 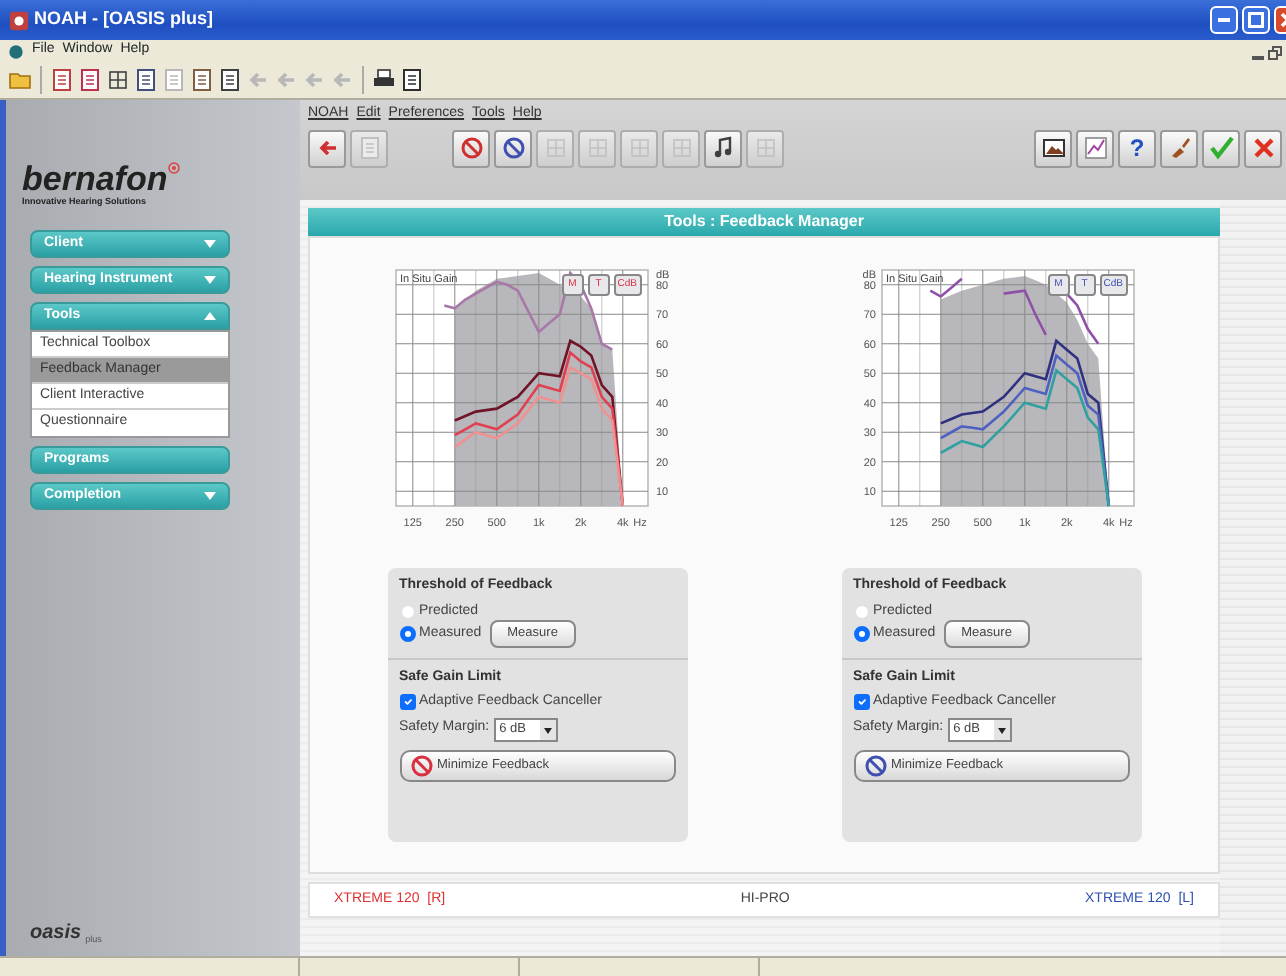 What do you see at coordinates (56, 934) in the screenshot?
I see `footer-logo: oasis` at bounding box center [56, 934].